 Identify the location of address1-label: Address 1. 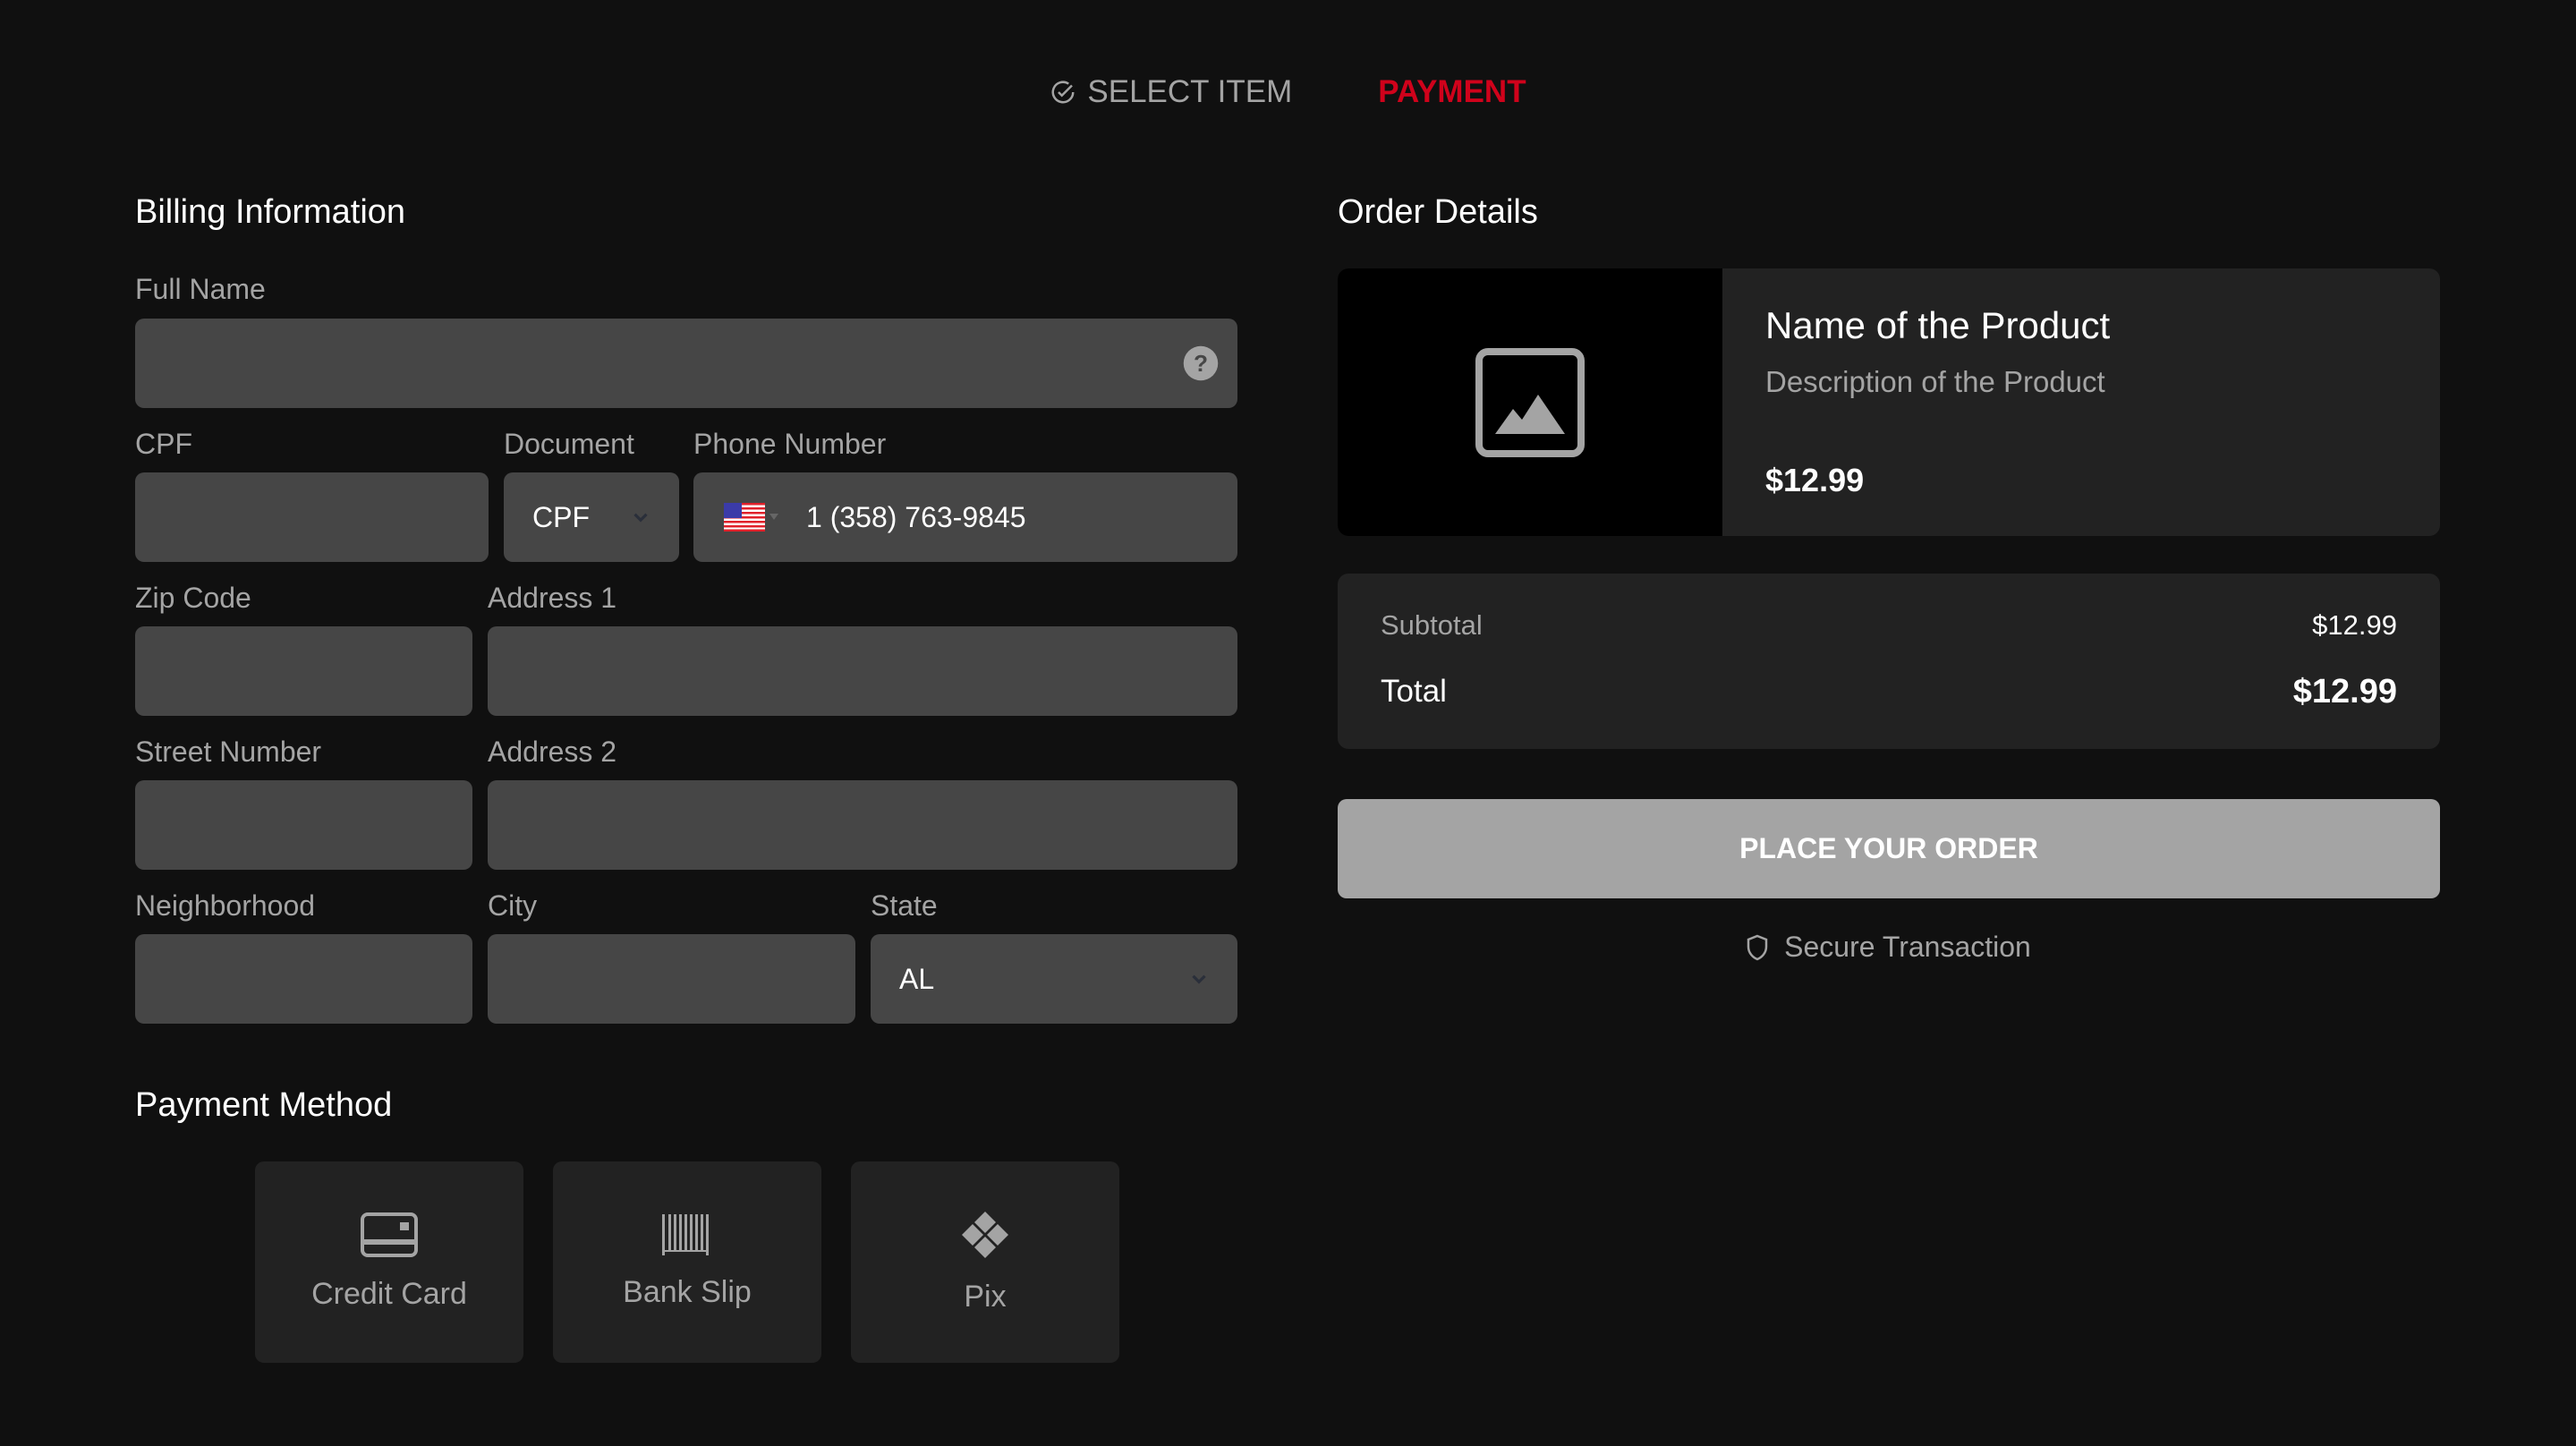
(552, 598).